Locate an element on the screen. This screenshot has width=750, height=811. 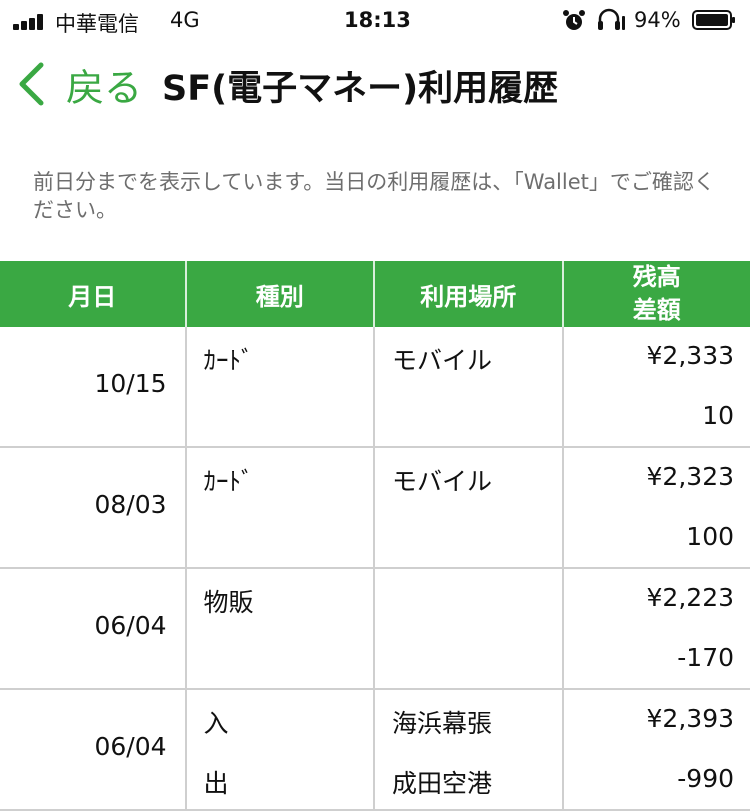
row-type-secondary: 出 is located at coordinates (216, 783).